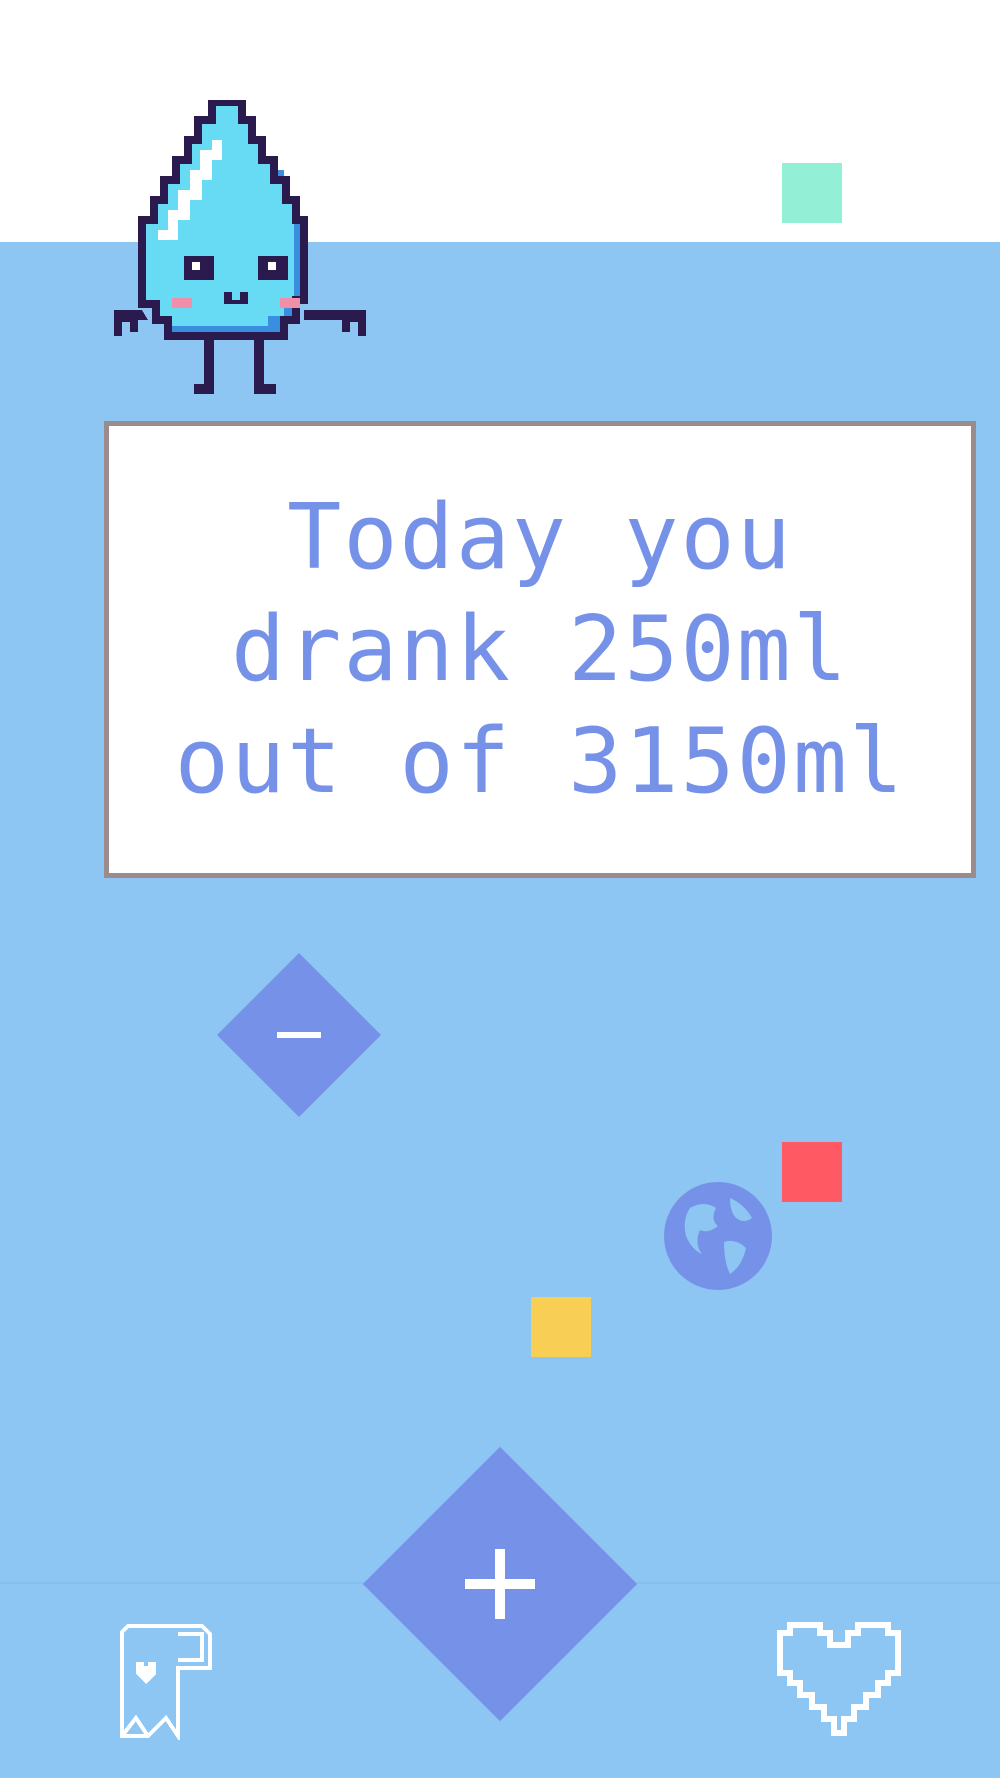 The image size is (1000, 1778). Describe the element at coordinates (812, 193) in the screenshot. I see `mint-square` at that location.